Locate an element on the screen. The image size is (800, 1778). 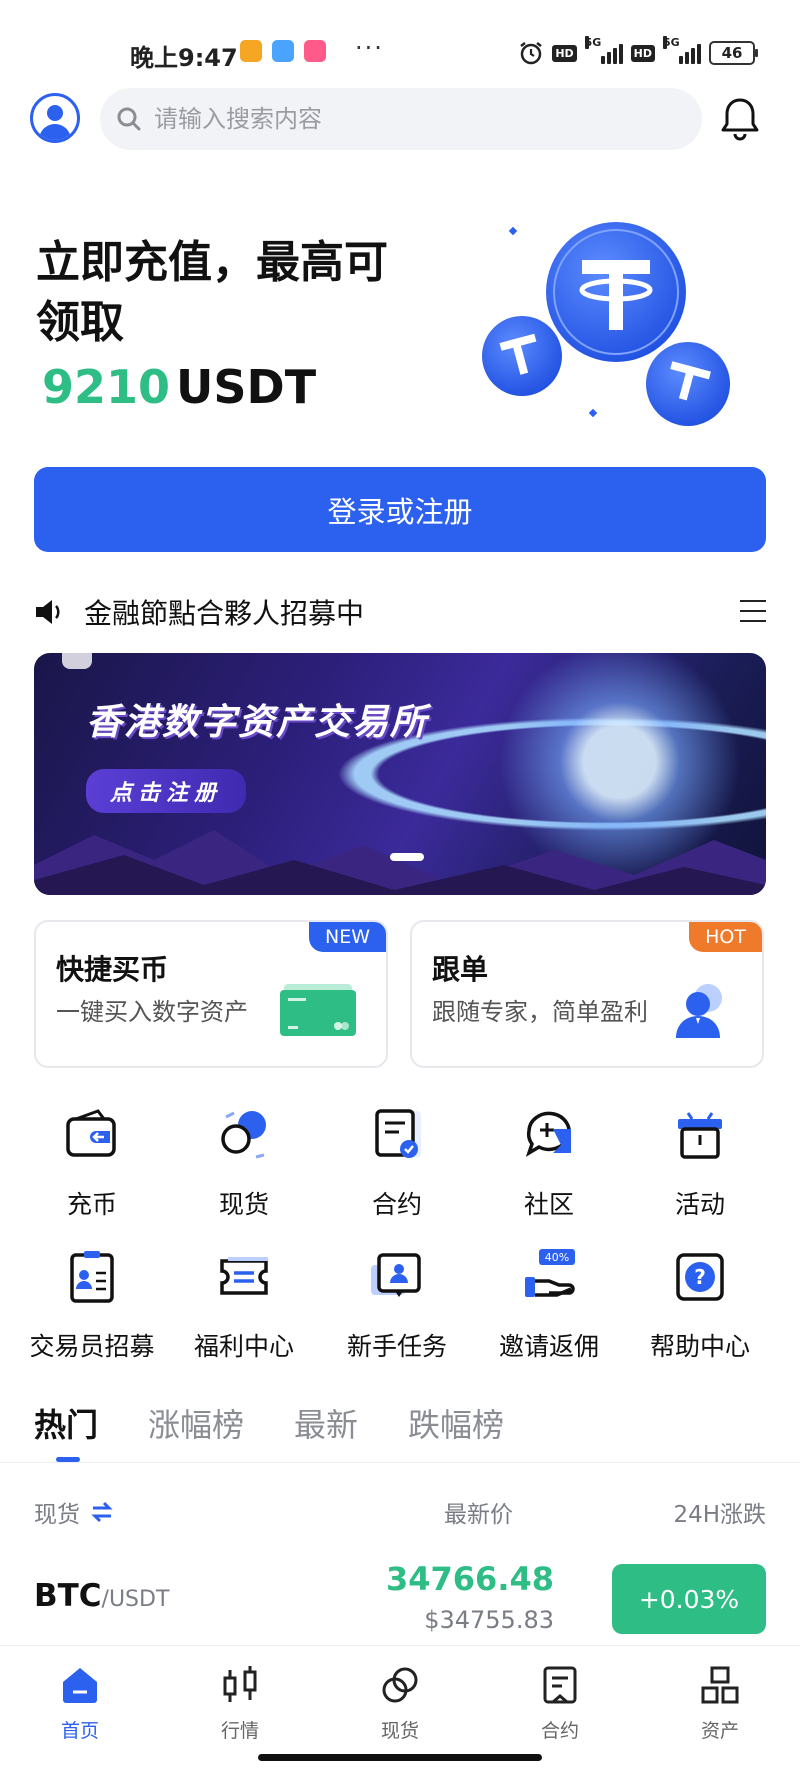
home-icon is located at coordinates (80, 1685).